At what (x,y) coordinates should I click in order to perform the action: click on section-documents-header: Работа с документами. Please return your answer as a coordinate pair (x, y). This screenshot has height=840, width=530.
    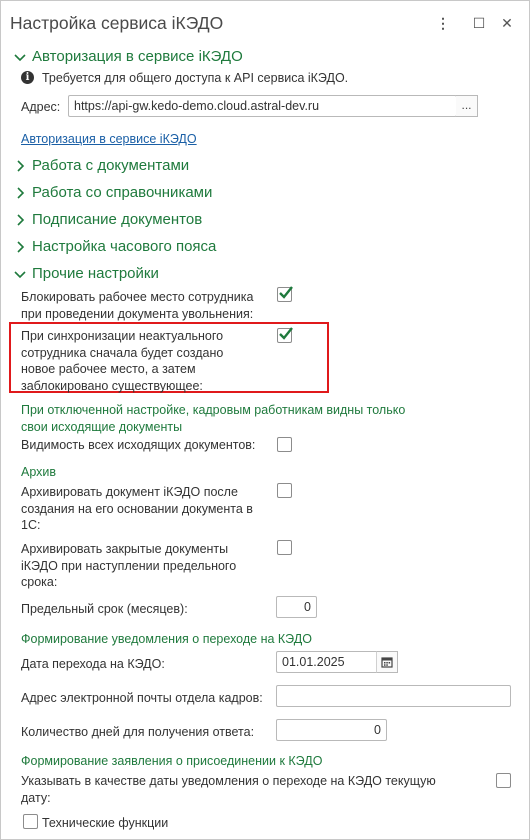
    Looking at the image, I should click on (100, 165).